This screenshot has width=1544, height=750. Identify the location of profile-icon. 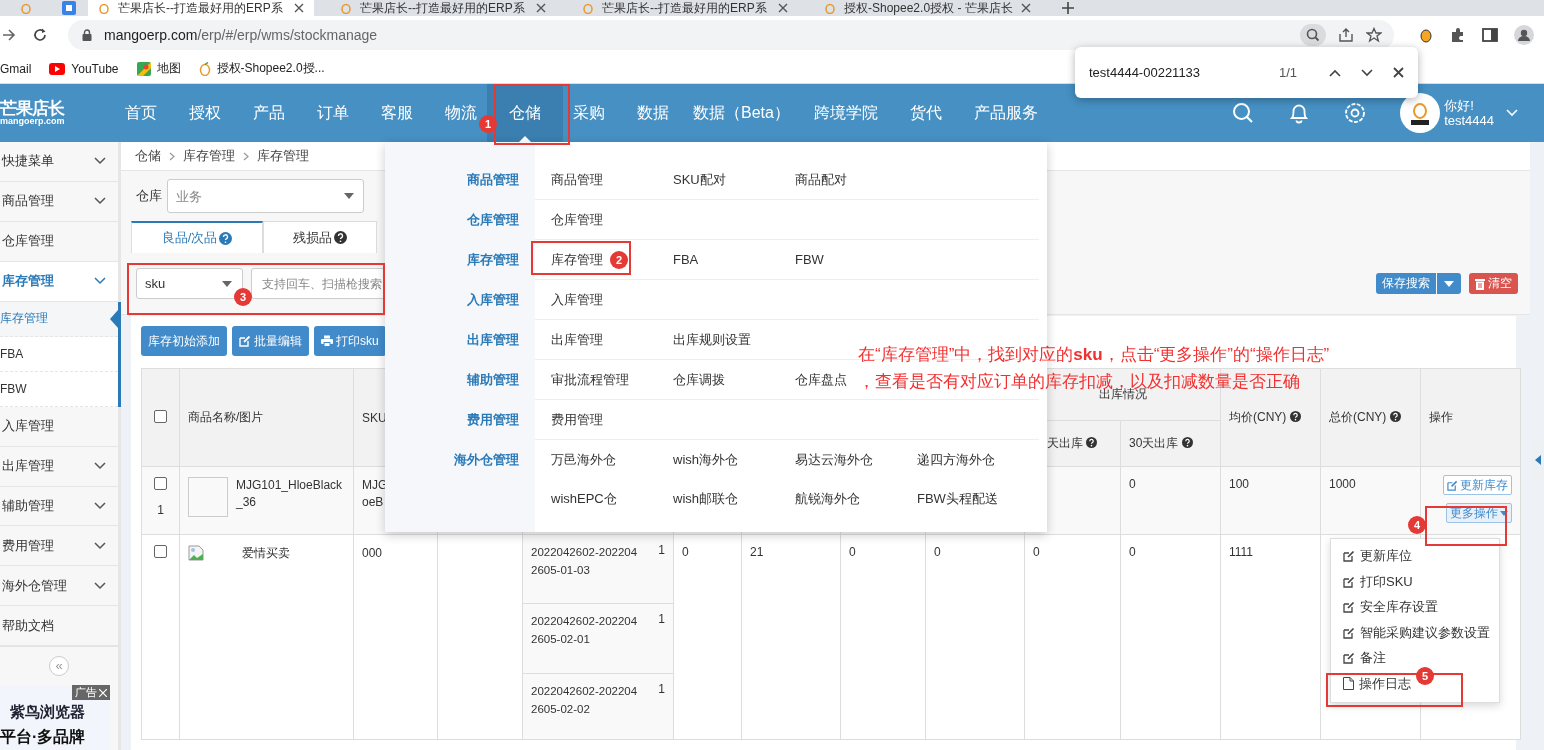
(1524, 35).